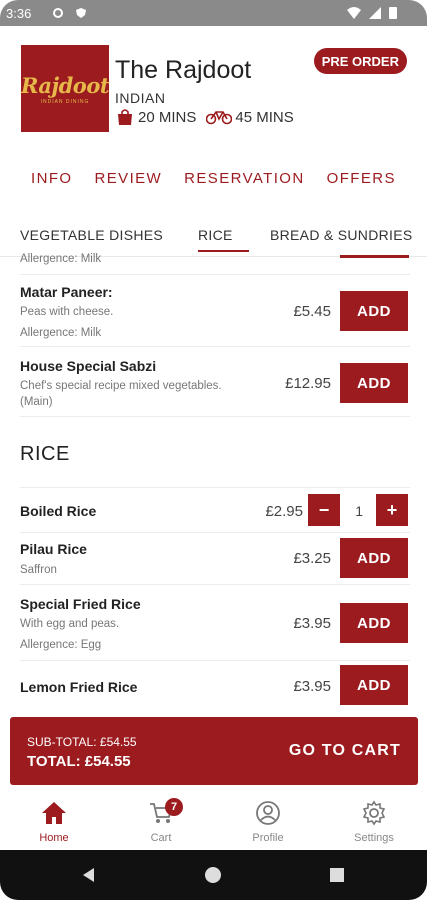 This screenshot has width=427, height=900. What do you see at coordinates (361, 178) in the screenshot?
I see `tab-offers: OFFERS` at bounding box center [361, 178].